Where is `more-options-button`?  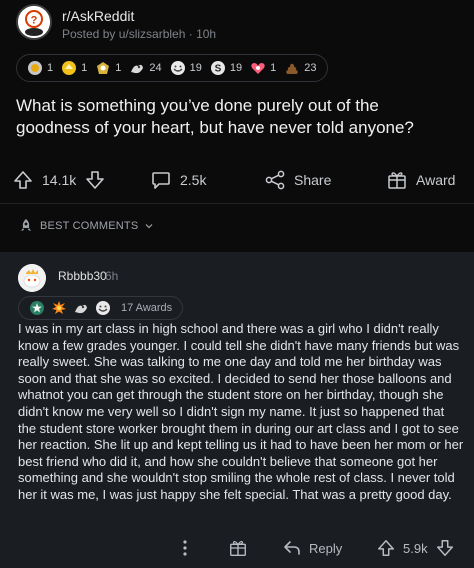
more-options-button is located at coordinates (185, 548).